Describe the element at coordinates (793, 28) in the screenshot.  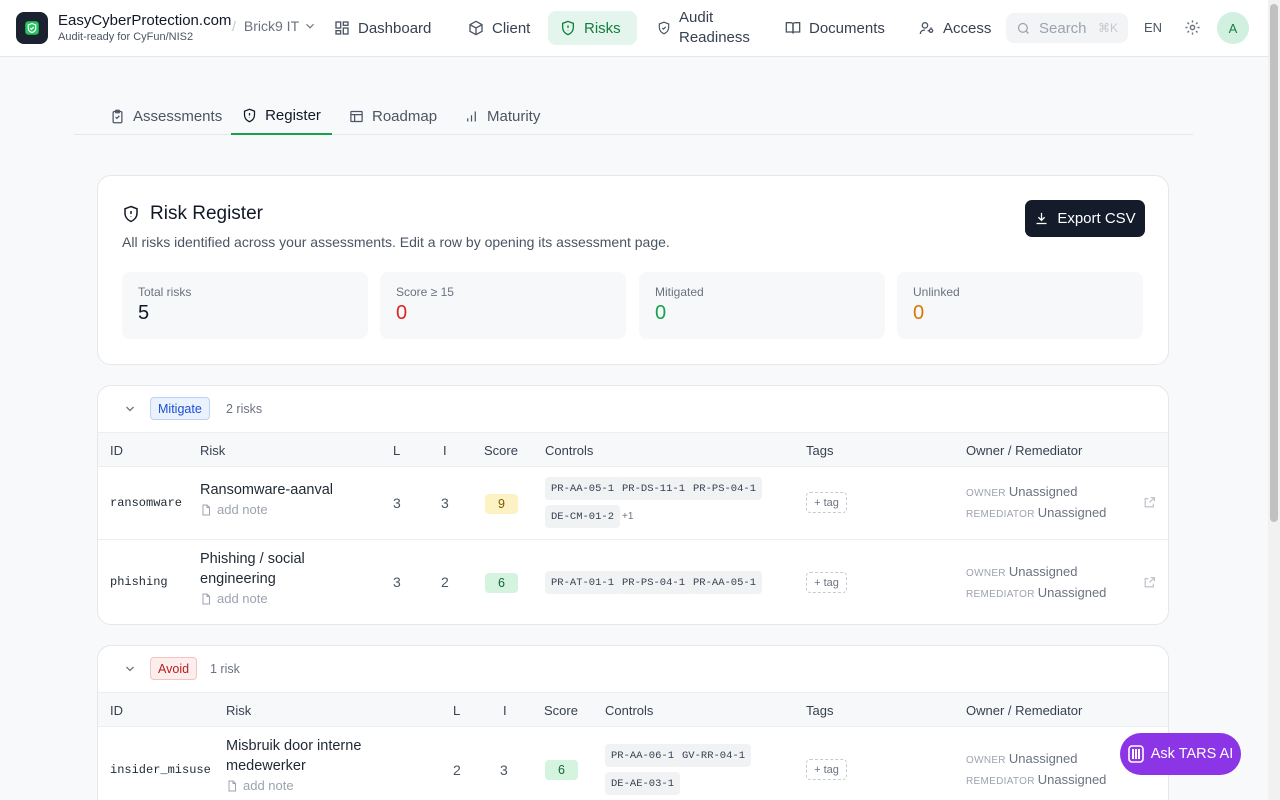
I see `book-icon` at that location.